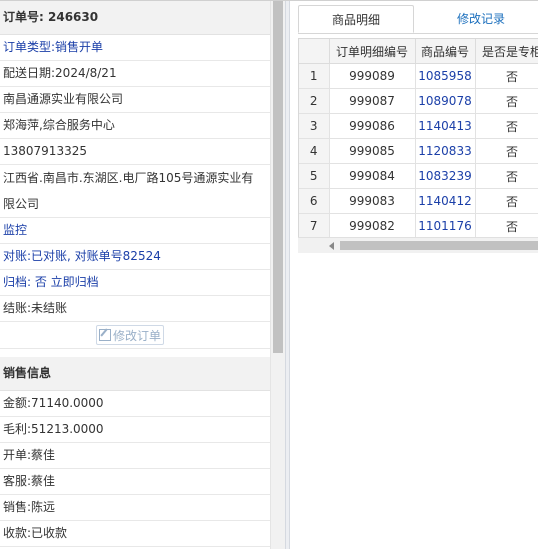  What do you see at coordinates (506, 51) in the screenshot?
I see `column-header-counter-flag: 是否是专柜` at bounding box center [506, 51].